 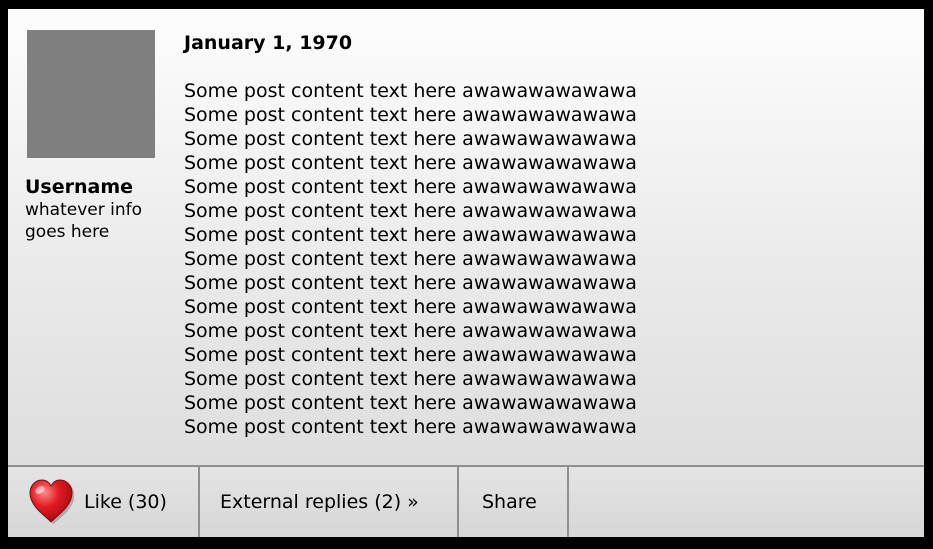 I want to click on action-bar: Like (30) External replies (2) » Share, so click(x=466, y=501).